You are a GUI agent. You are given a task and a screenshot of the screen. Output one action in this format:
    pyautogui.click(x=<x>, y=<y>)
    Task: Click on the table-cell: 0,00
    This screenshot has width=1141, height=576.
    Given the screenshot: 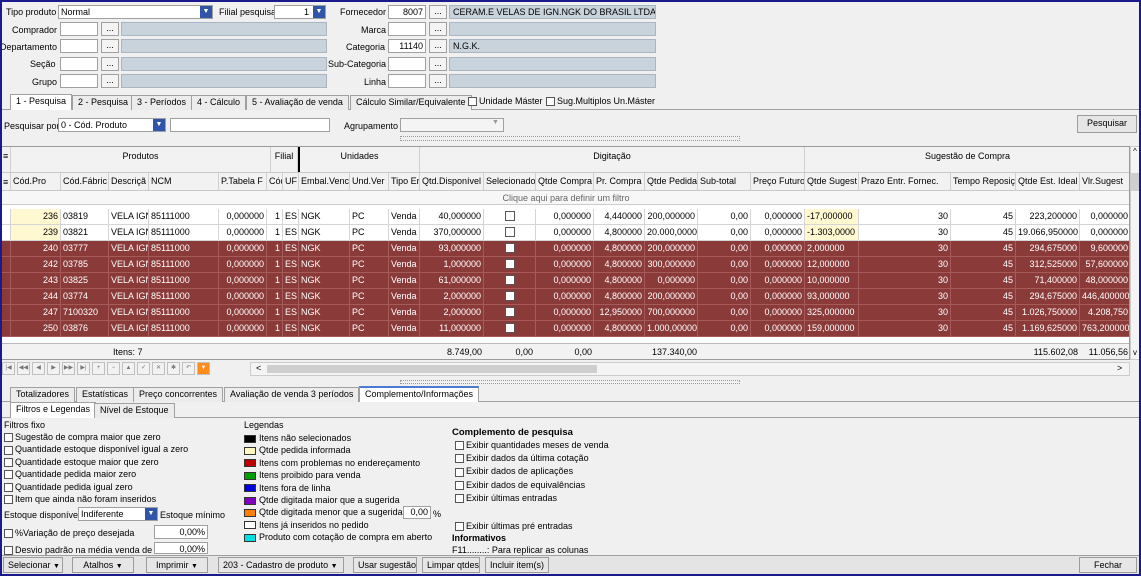 What is the action you would take?
    pyautogui.click(x=724, y=217)
    